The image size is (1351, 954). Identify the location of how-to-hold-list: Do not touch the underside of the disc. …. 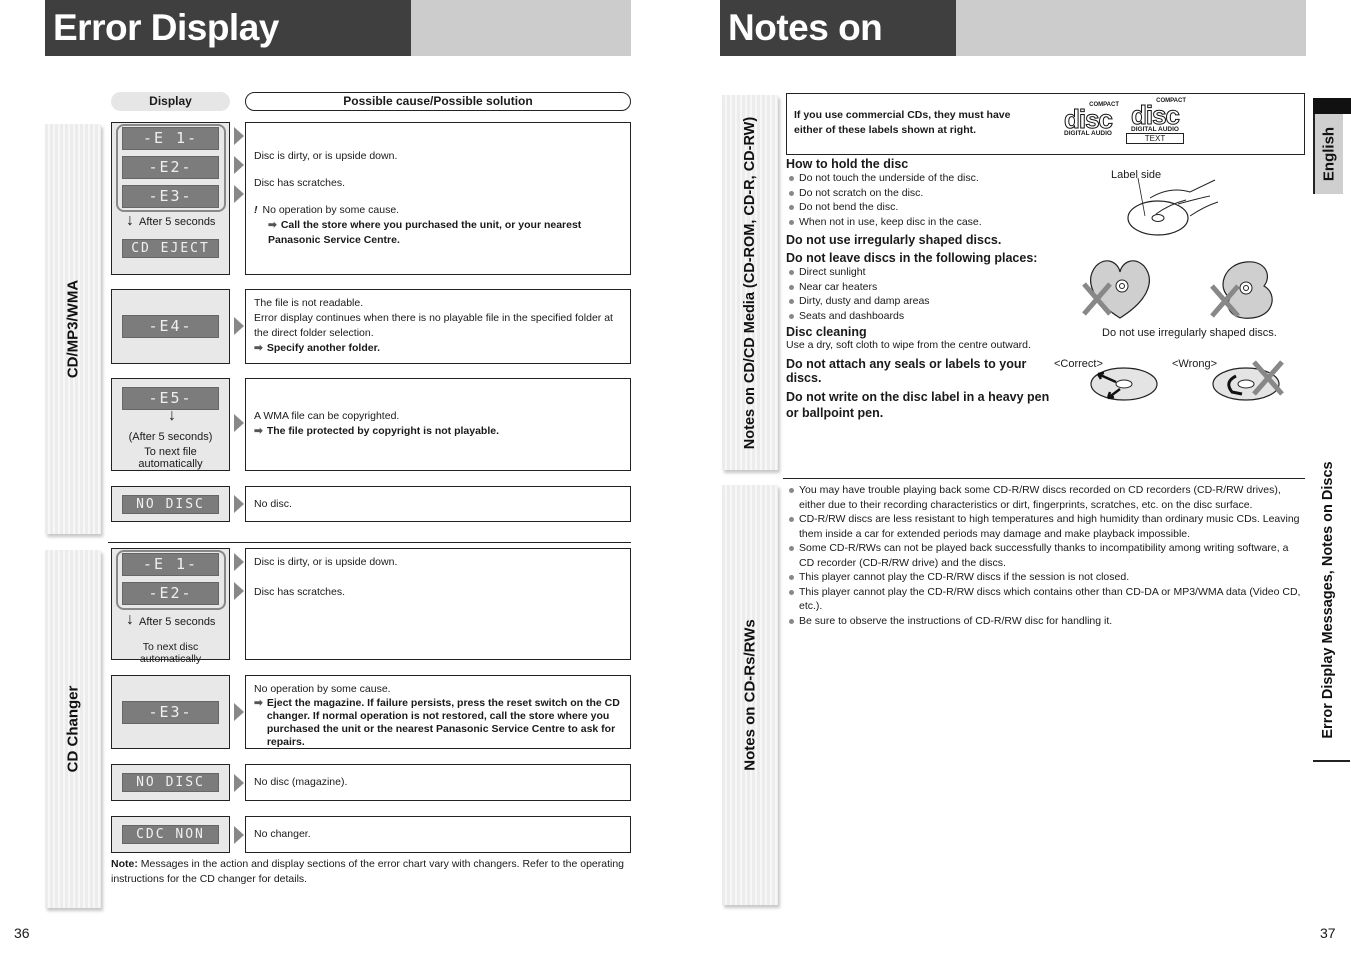
(918, 200).